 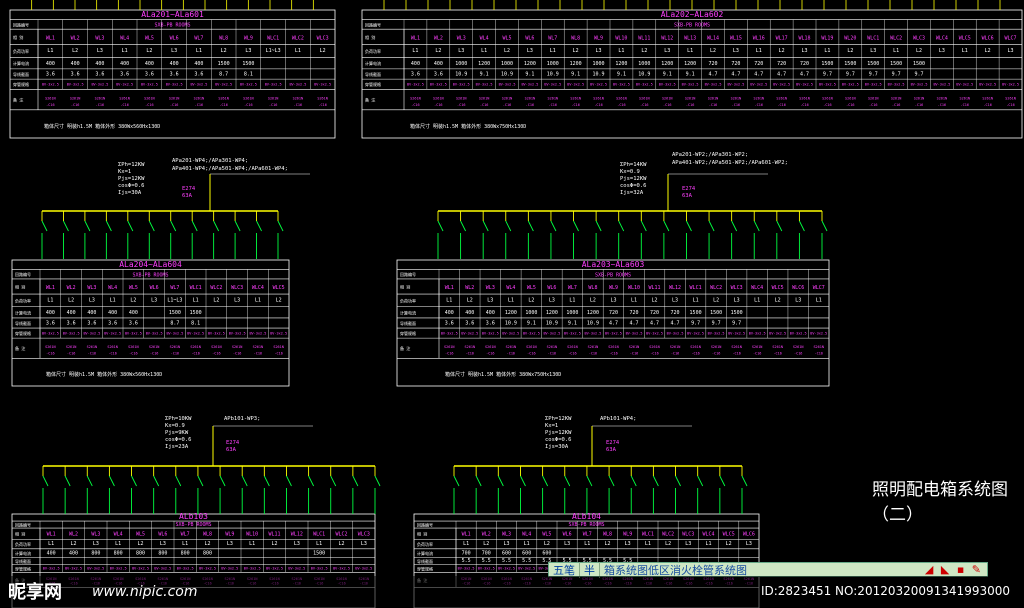 I want to click on circuit-id: WLC2, so click(x=341, y=535).